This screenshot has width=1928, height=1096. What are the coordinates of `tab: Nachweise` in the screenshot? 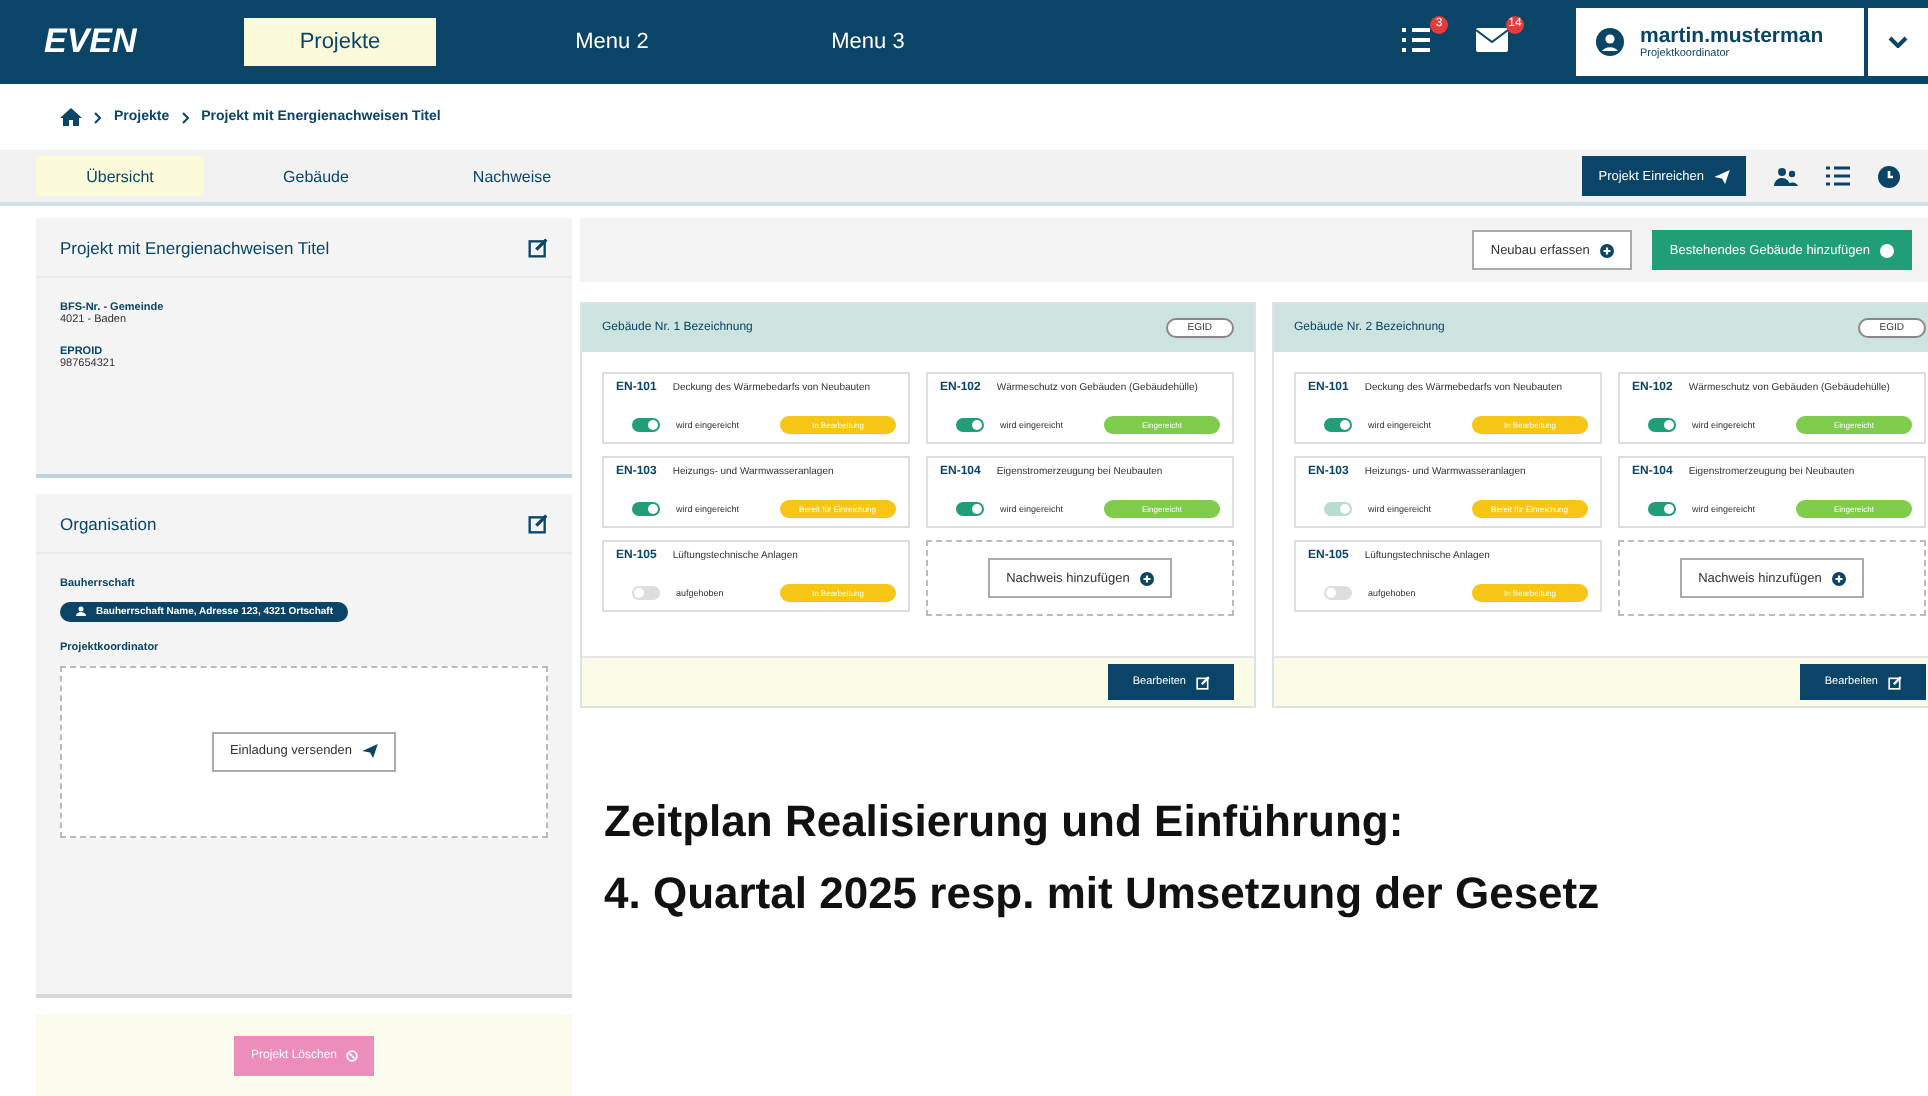 It's located at (512, 176).